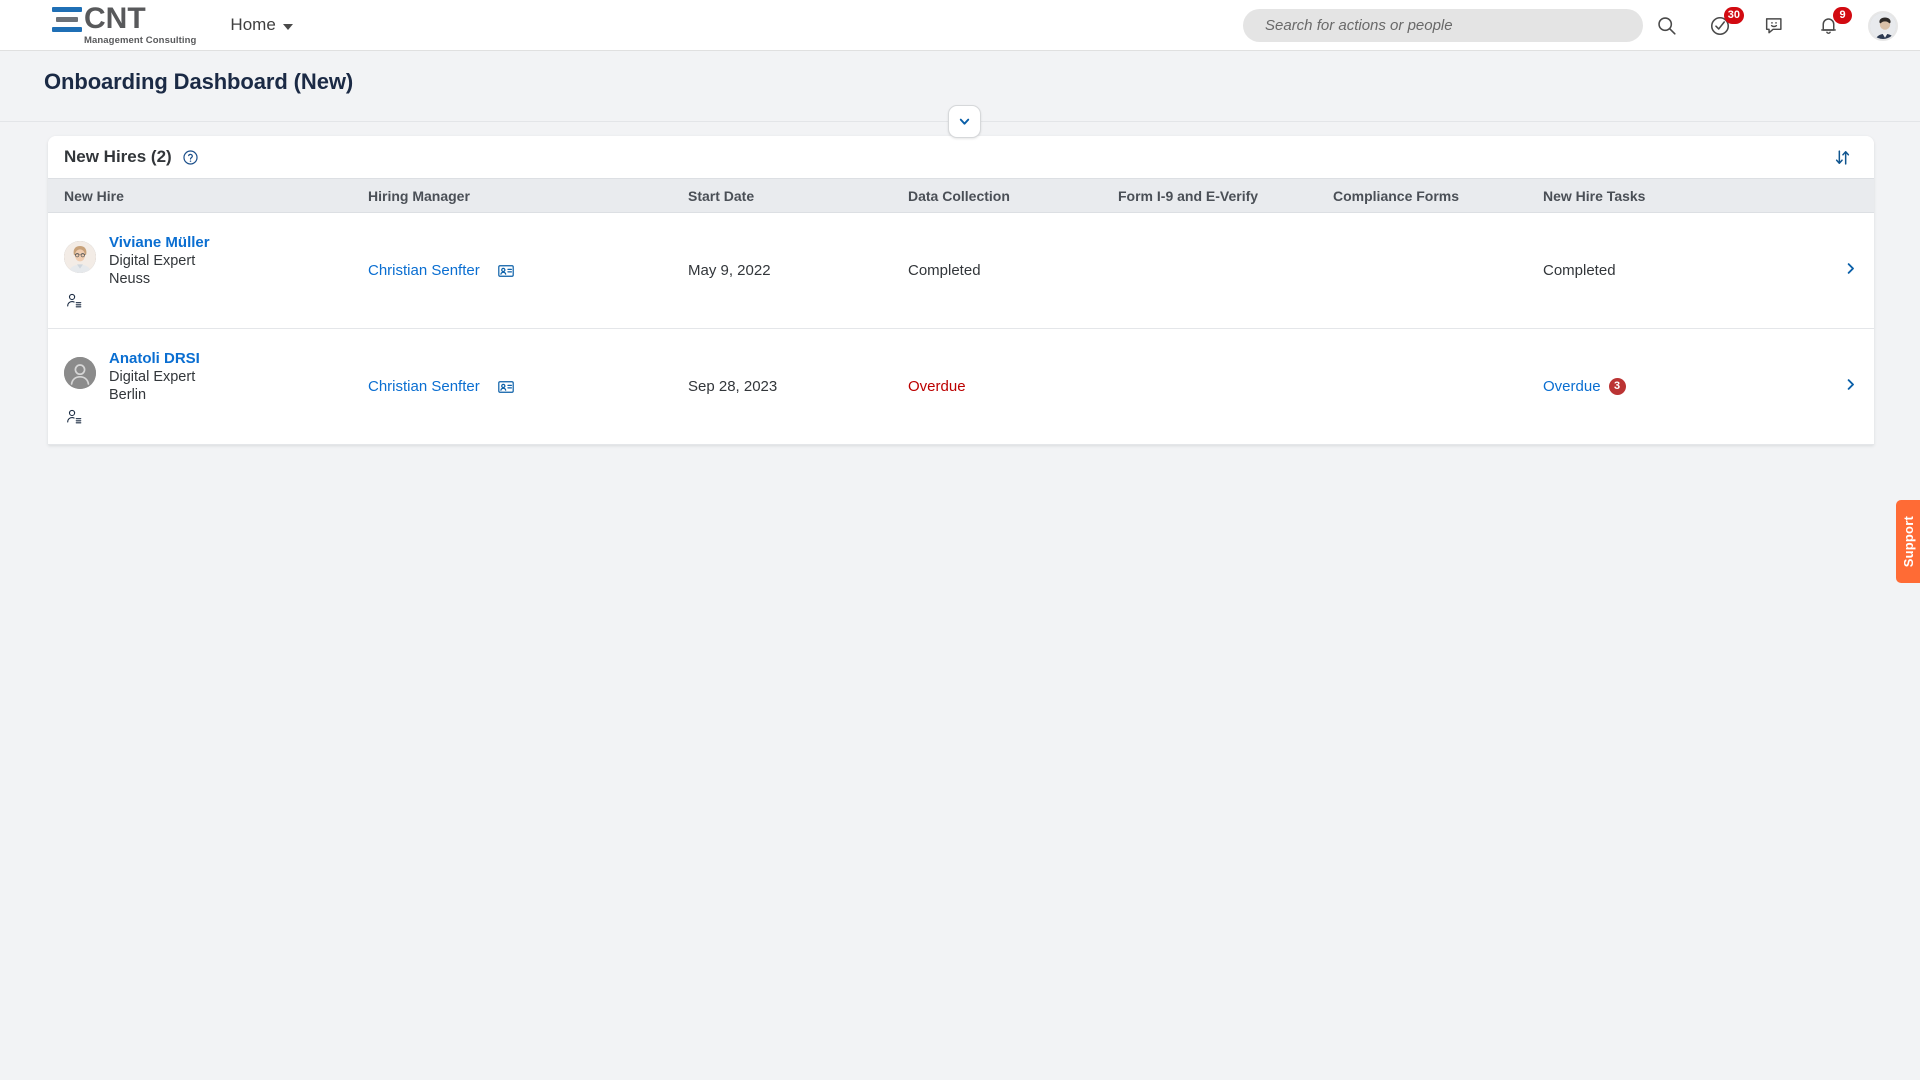  Describe the element at coordinates (1572, 386) in the screenshot. I see `new-hire-tasks-status: Overdue` at that location.